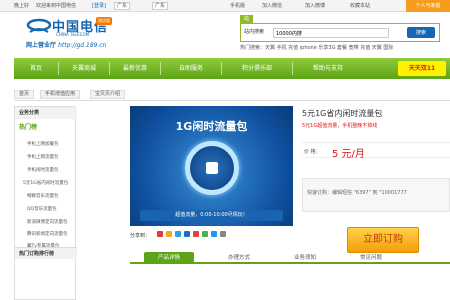 This screenshot has width=450, height=300. Describe the element at coordinates (160, 6) in the screenshot. I see `region-select-2: 广东` at that location.